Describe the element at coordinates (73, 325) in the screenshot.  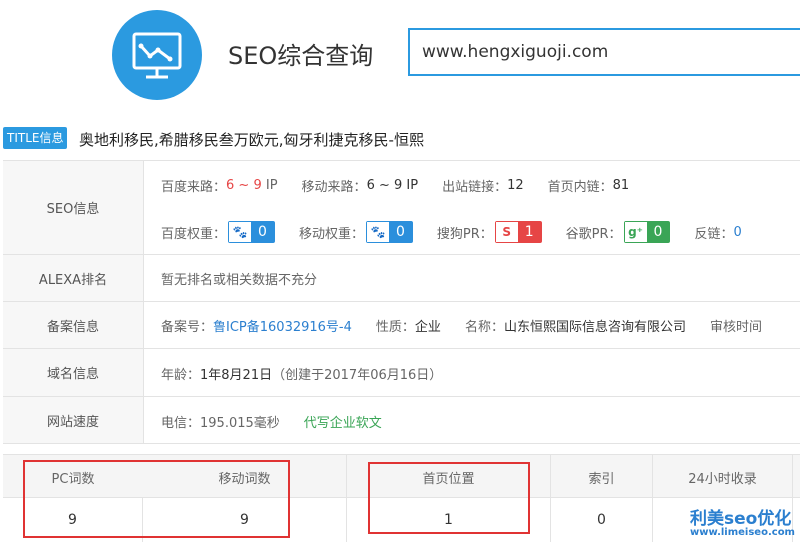
I see `row-label-beian: 备案信息` at that location.